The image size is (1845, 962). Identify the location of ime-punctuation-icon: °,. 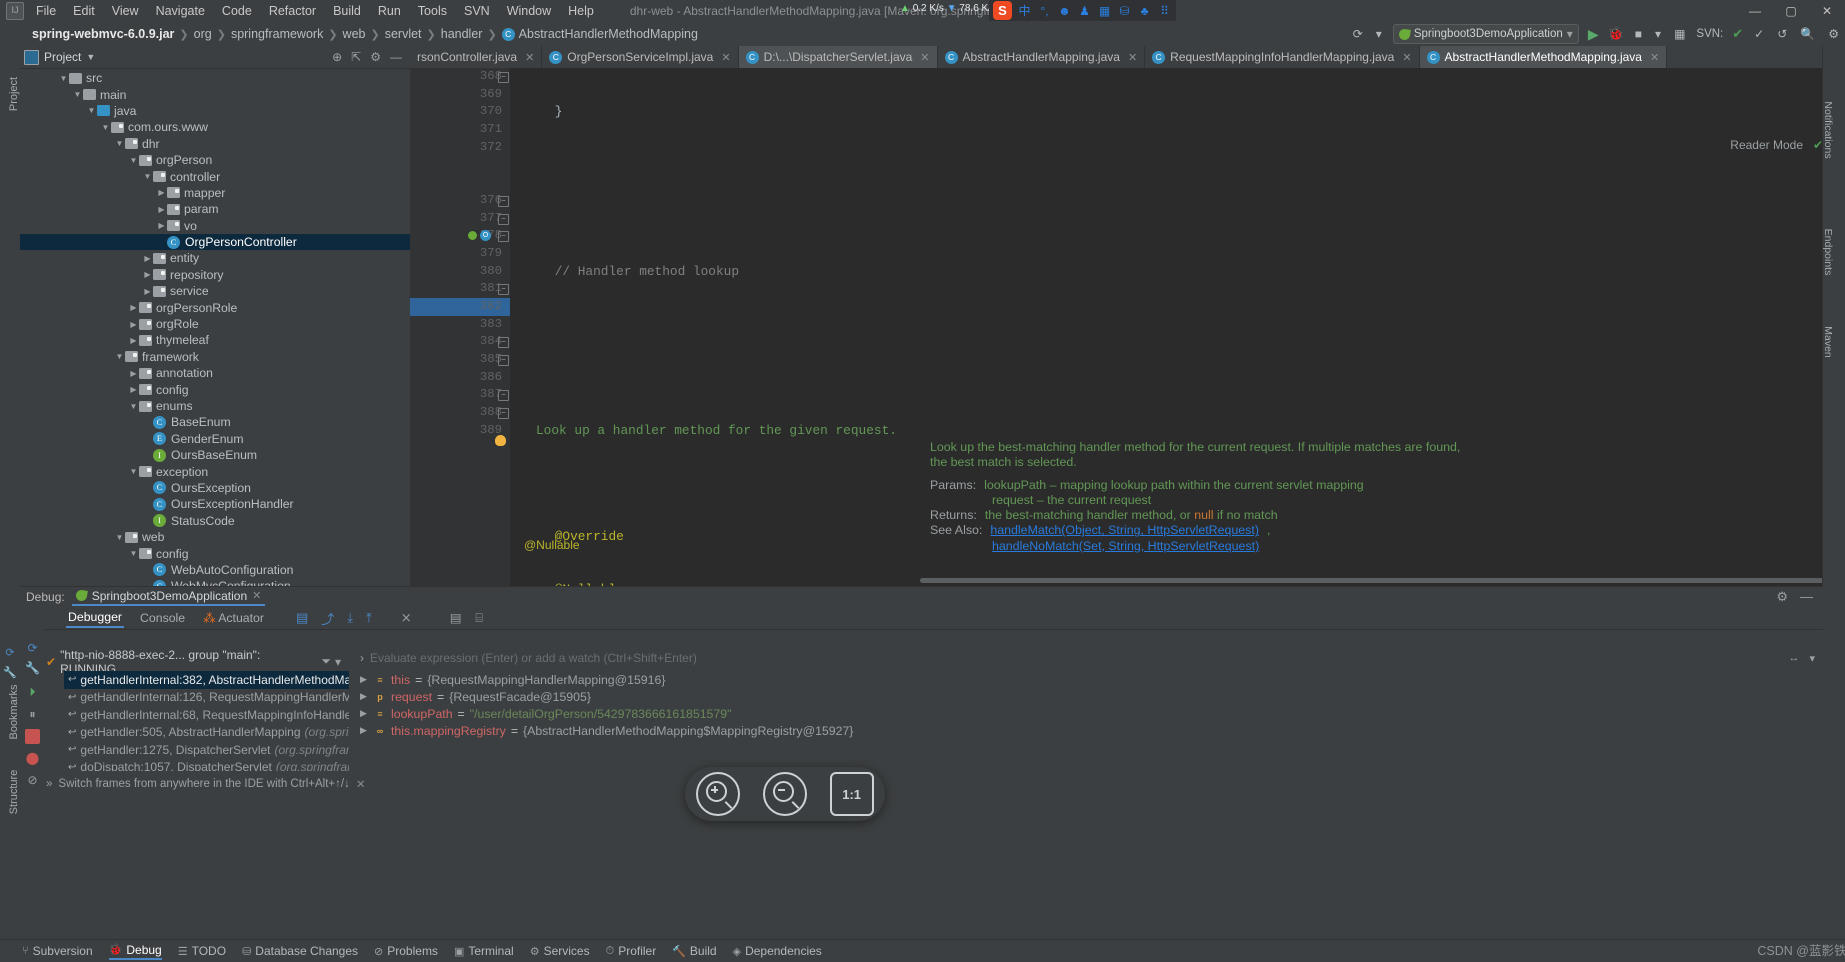
(1044, 11).